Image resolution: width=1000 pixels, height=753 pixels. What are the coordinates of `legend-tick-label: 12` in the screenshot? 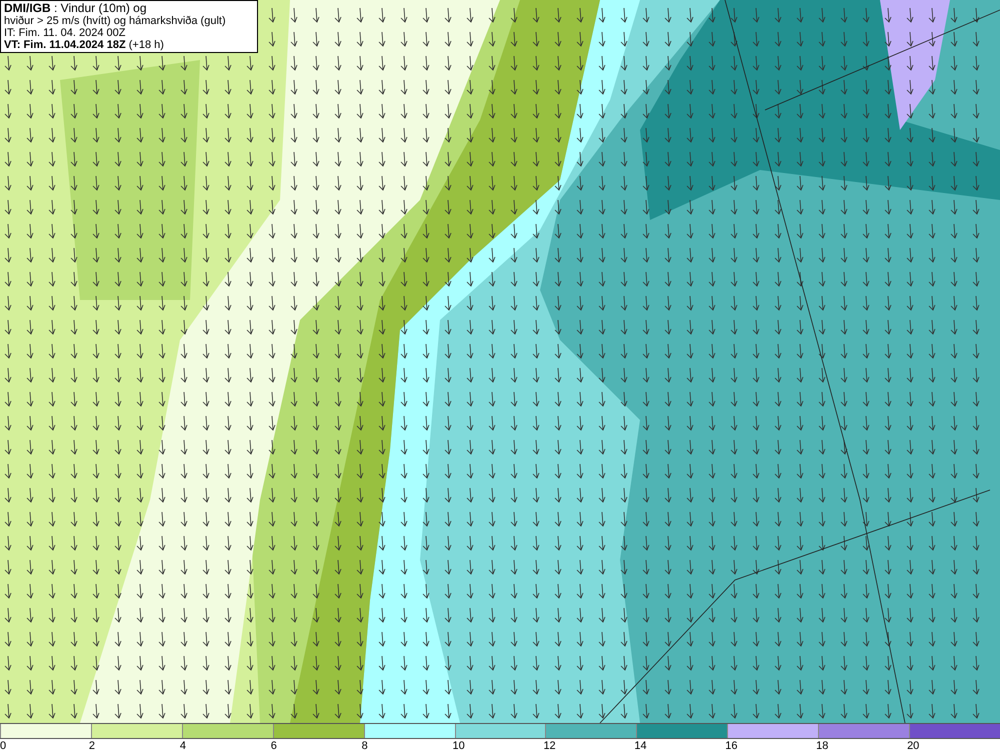 It's located at (549, 746).